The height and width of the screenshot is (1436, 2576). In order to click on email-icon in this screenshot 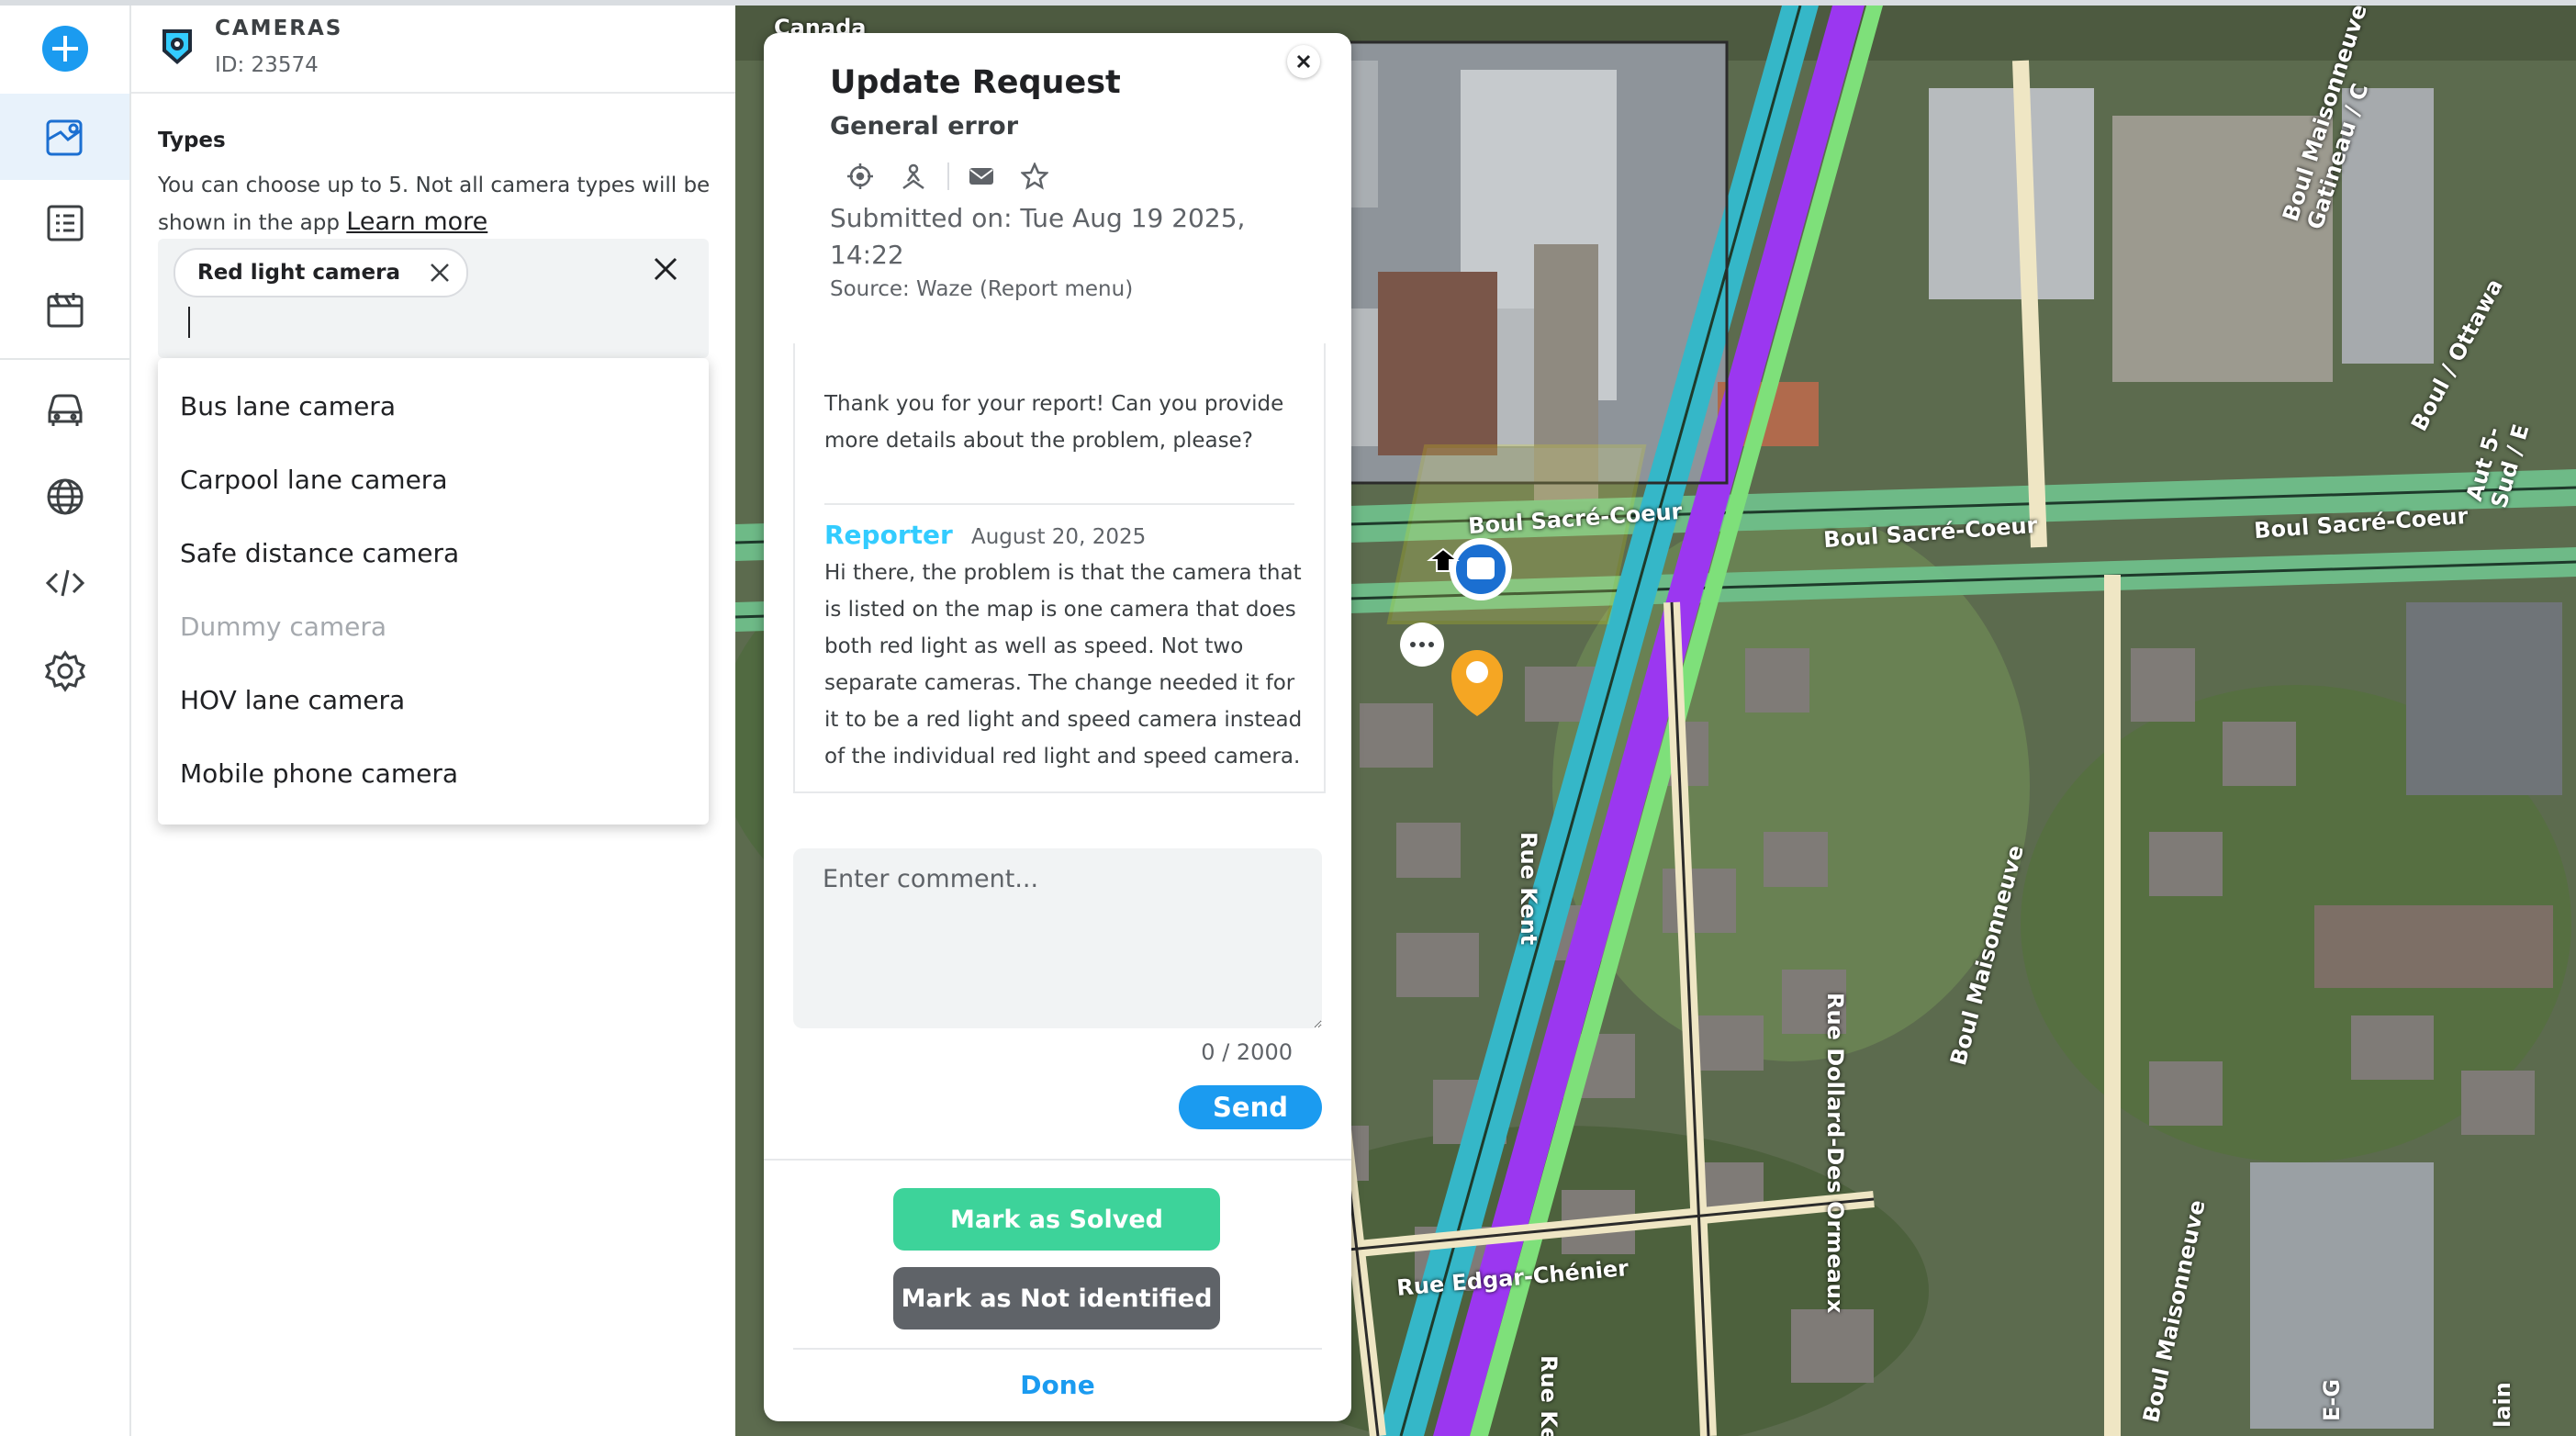, I will do `click(981, 176)`.